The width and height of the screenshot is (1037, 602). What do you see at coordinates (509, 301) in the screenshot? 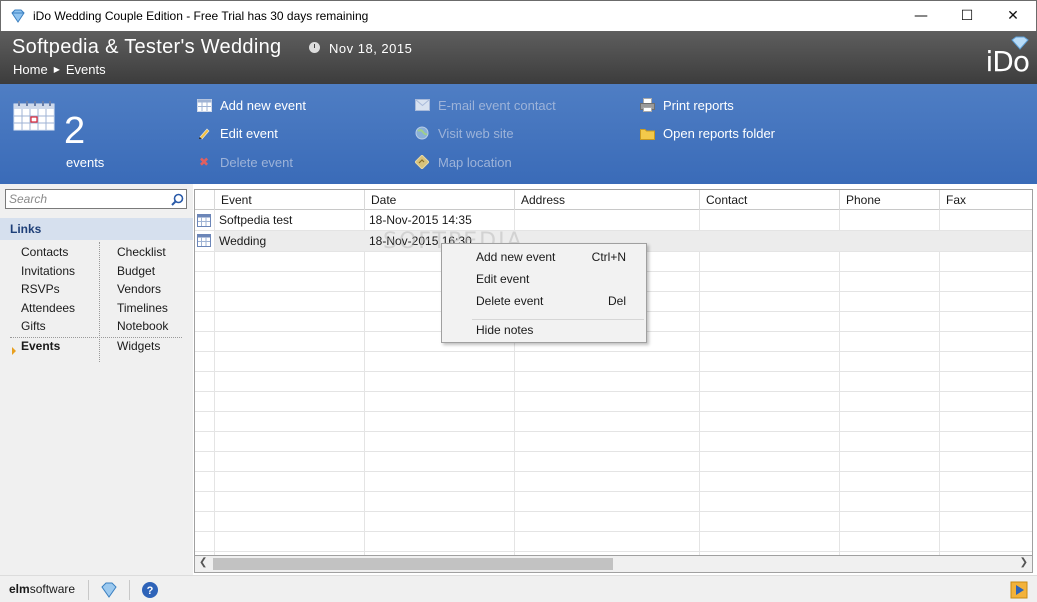
I see `menu-item-delete-event: Delete event` at bounding box center [509, 301].